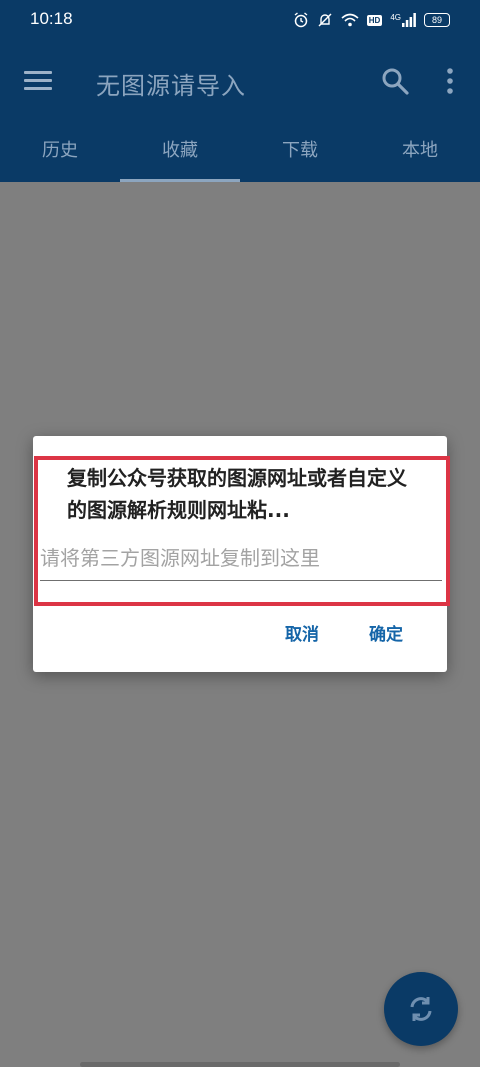 The width and height of the screenshot is (480, 1067). Describe the element at coordinates (450, 82) in the screenshot. I see `overflow-menu-icon` at that location.